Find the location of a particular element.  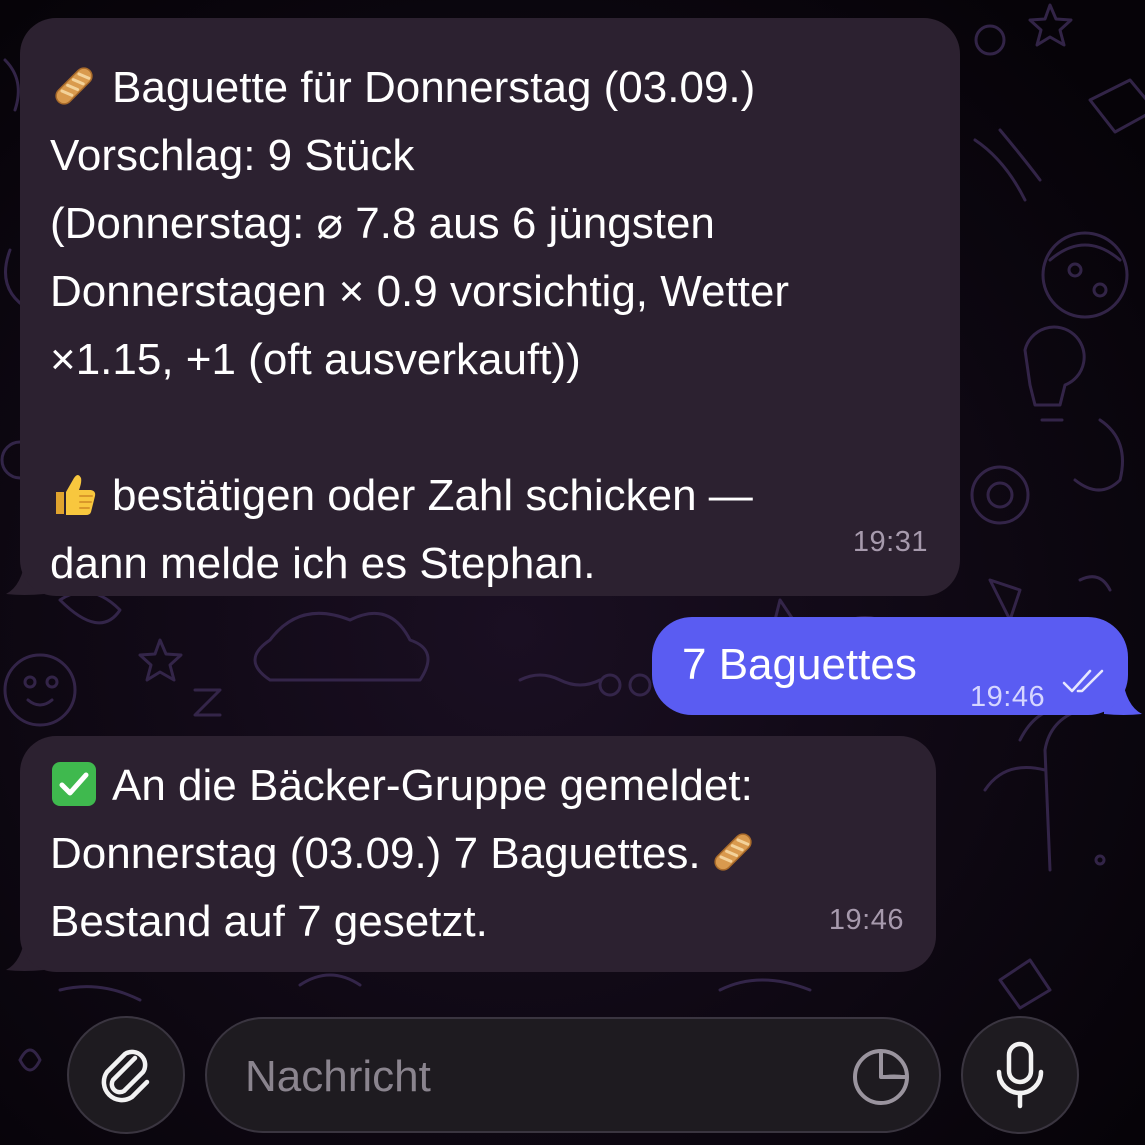

message-line: (Donnerstag: ⌀ 7.8 aus 6 jüngsten is located at coordinates (382, 223).